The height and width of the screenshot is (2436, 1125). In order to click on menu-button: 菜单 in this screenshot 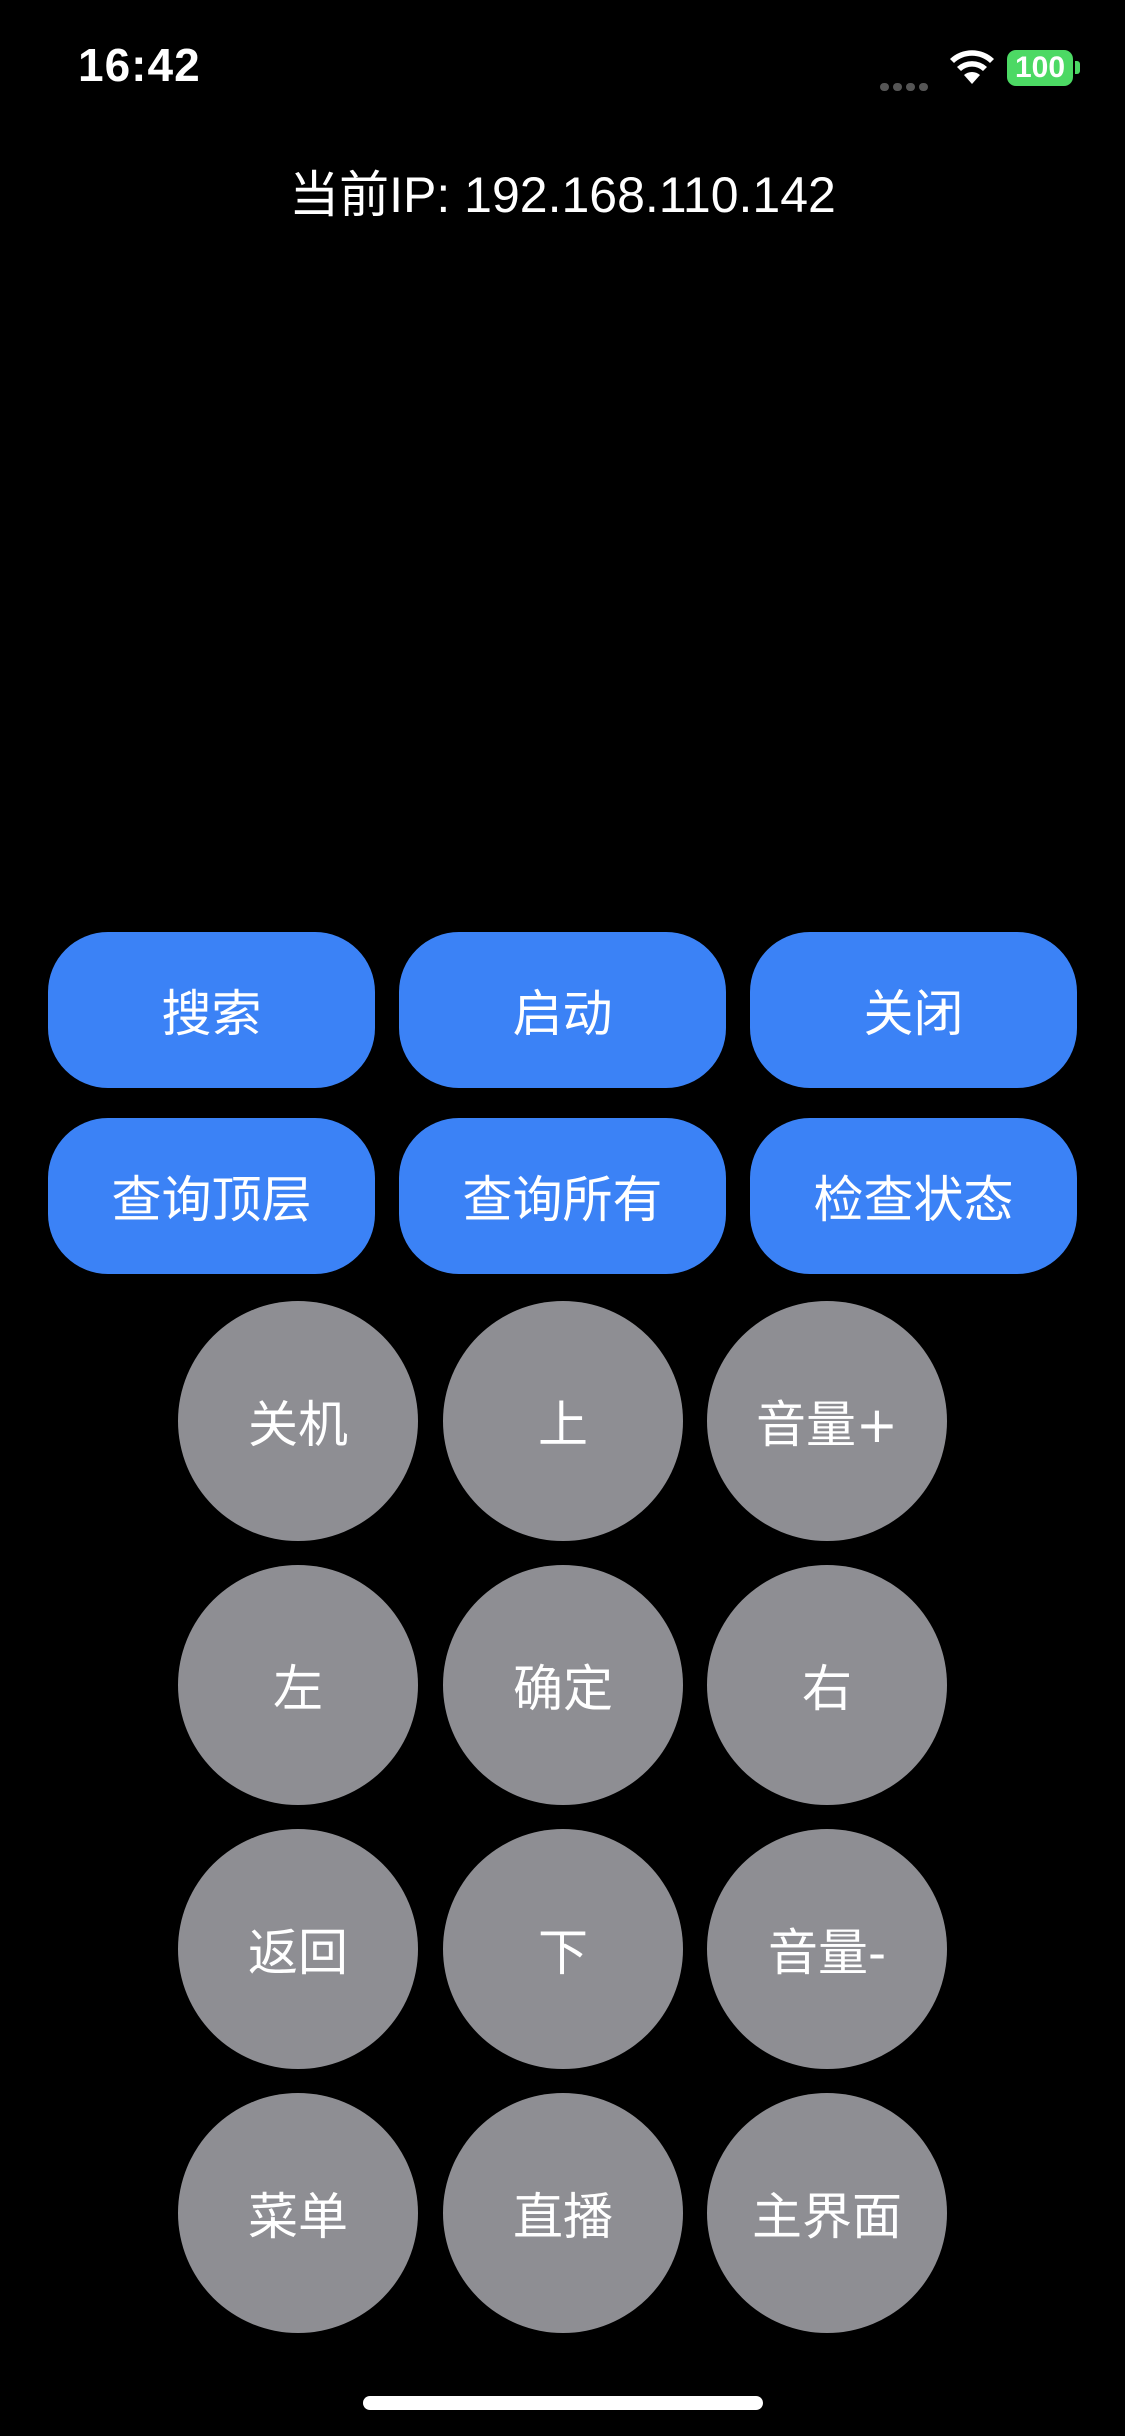, I will do `click(298, 2213)`.